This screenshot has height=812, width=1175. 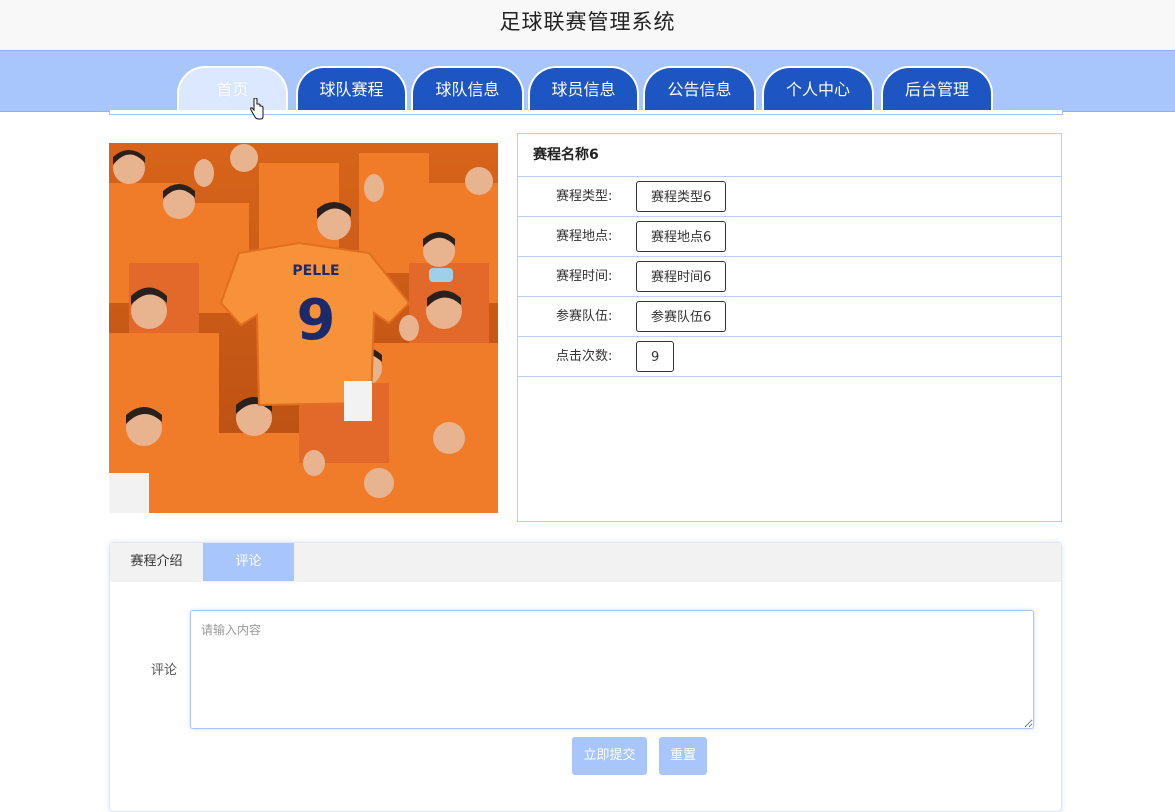 What do you see at coordinates (609, 756) in the screenshot?
I see `submit-button: 立即提交` at bounding box center [609, 756].